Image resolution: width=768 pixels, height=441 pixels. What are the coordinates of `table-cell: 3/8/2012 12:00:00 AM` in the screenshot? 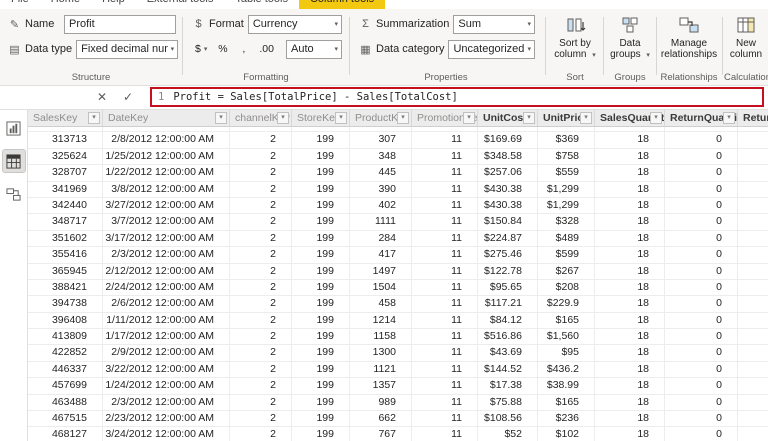 It's located at (166, 189).